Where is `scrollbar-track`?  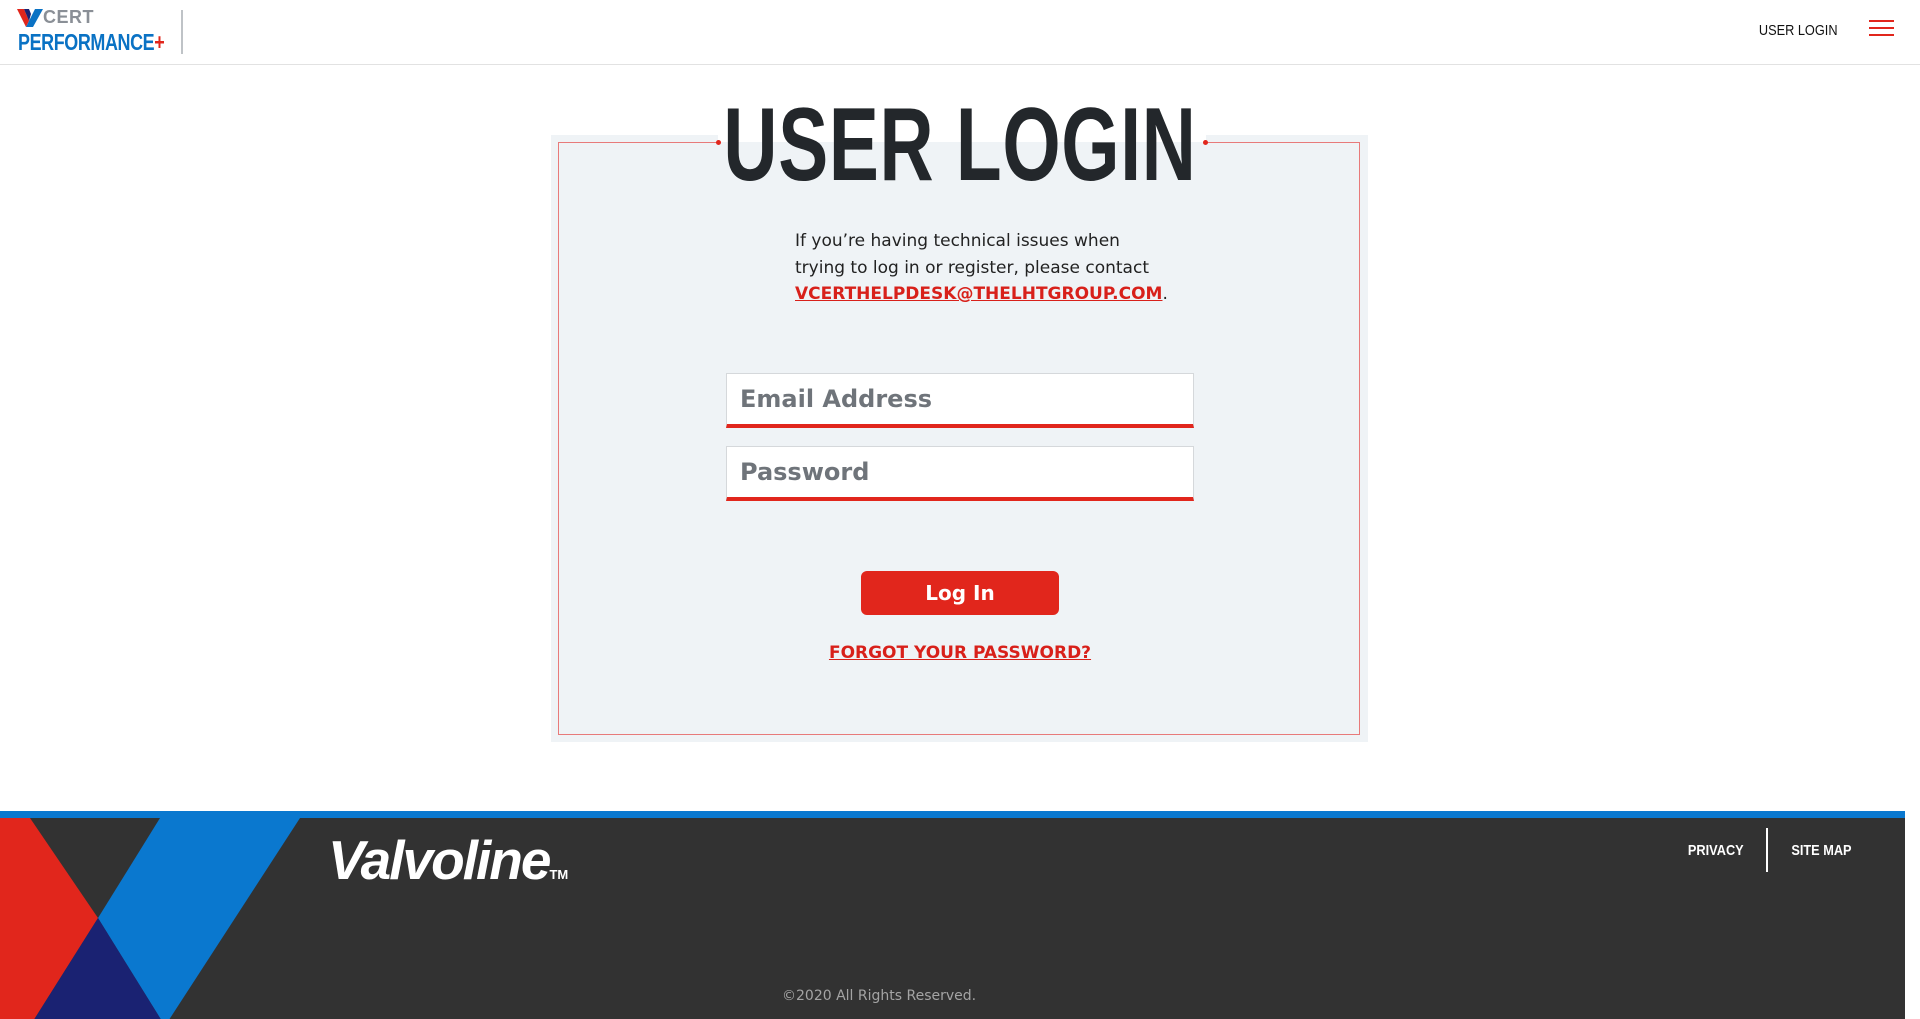
scrollbar-track is located at coordinates (1912, 915).